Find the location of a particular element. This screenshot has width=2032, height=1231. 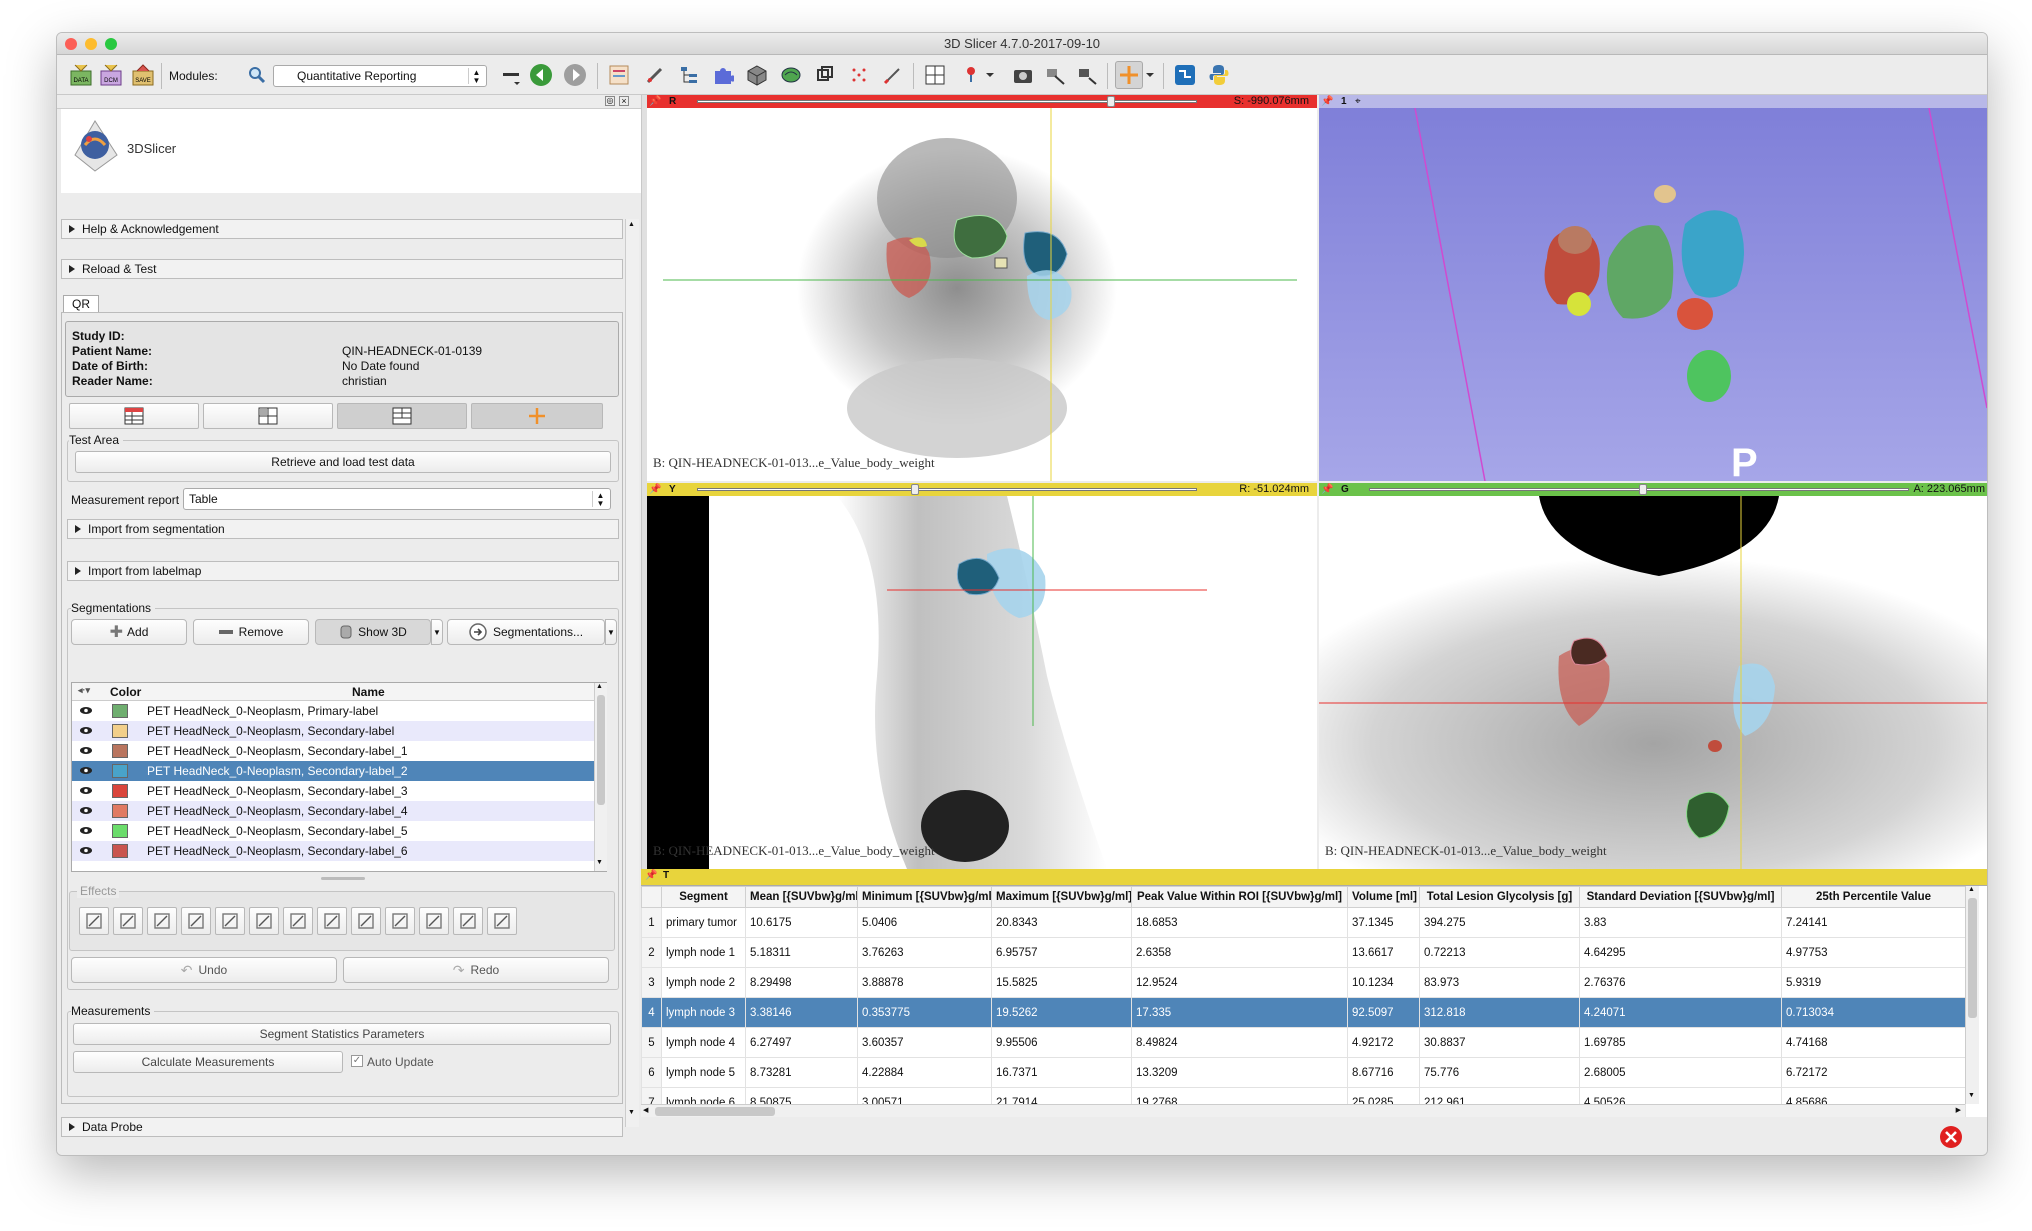

crosshair-mode-dropdown is located at coordinates (1150, 75).